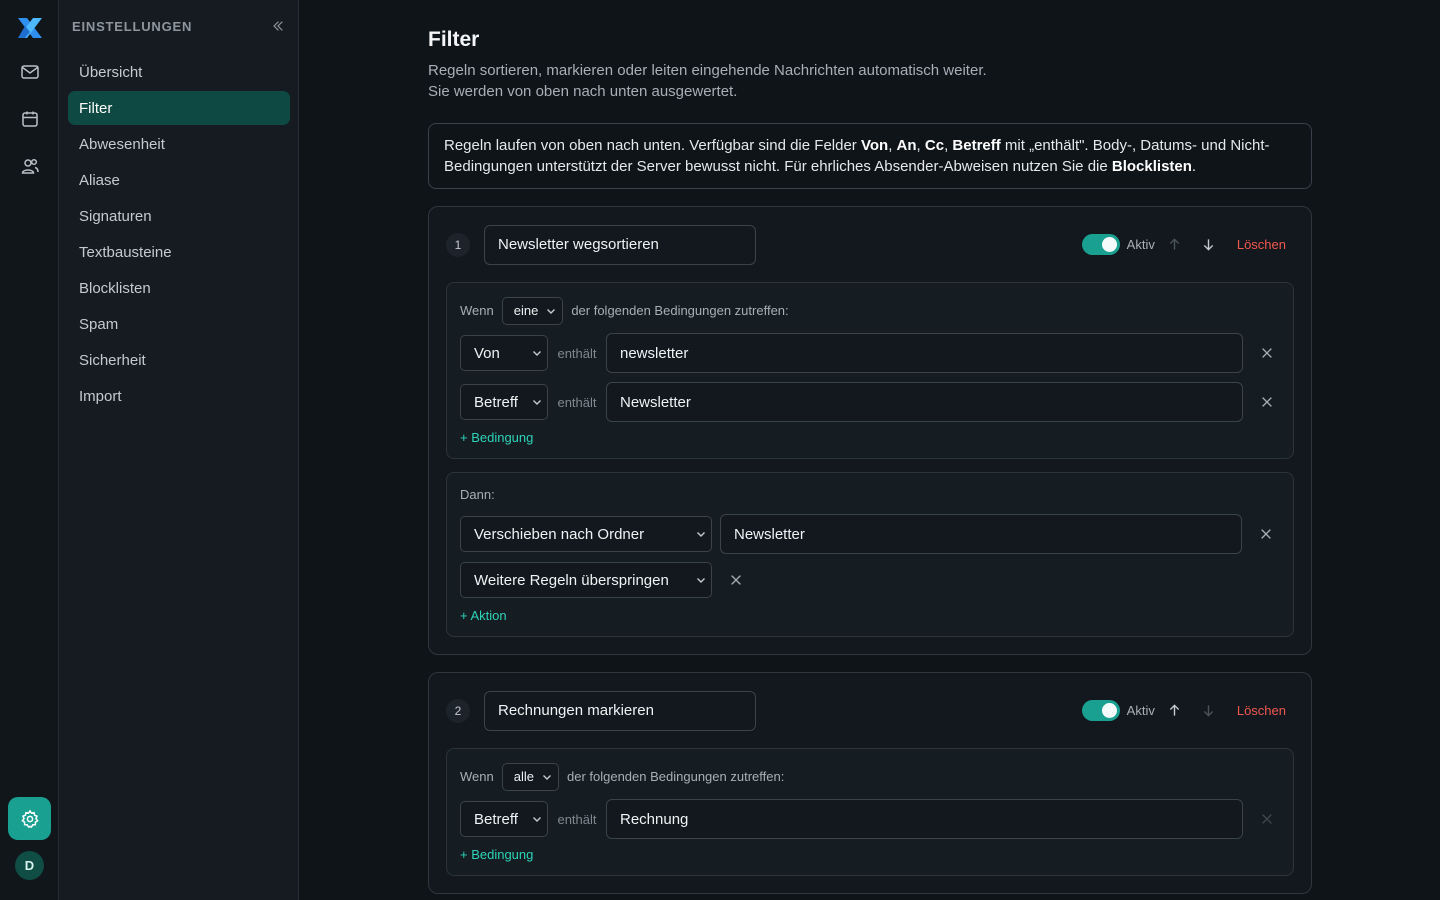  I want to click on match-mode-select: alle, so click(530, 776).